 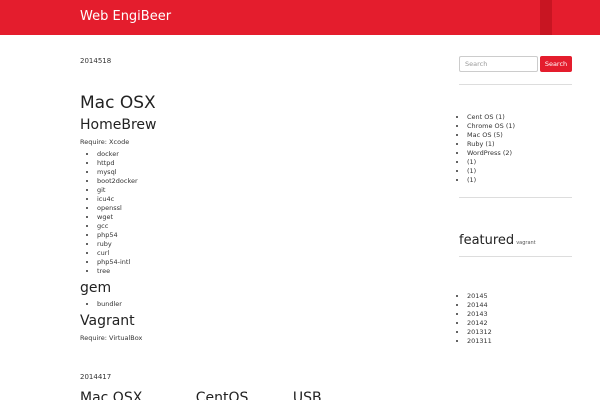 I want to click on gem-package-list: bundler, so click(x=245, y=304).